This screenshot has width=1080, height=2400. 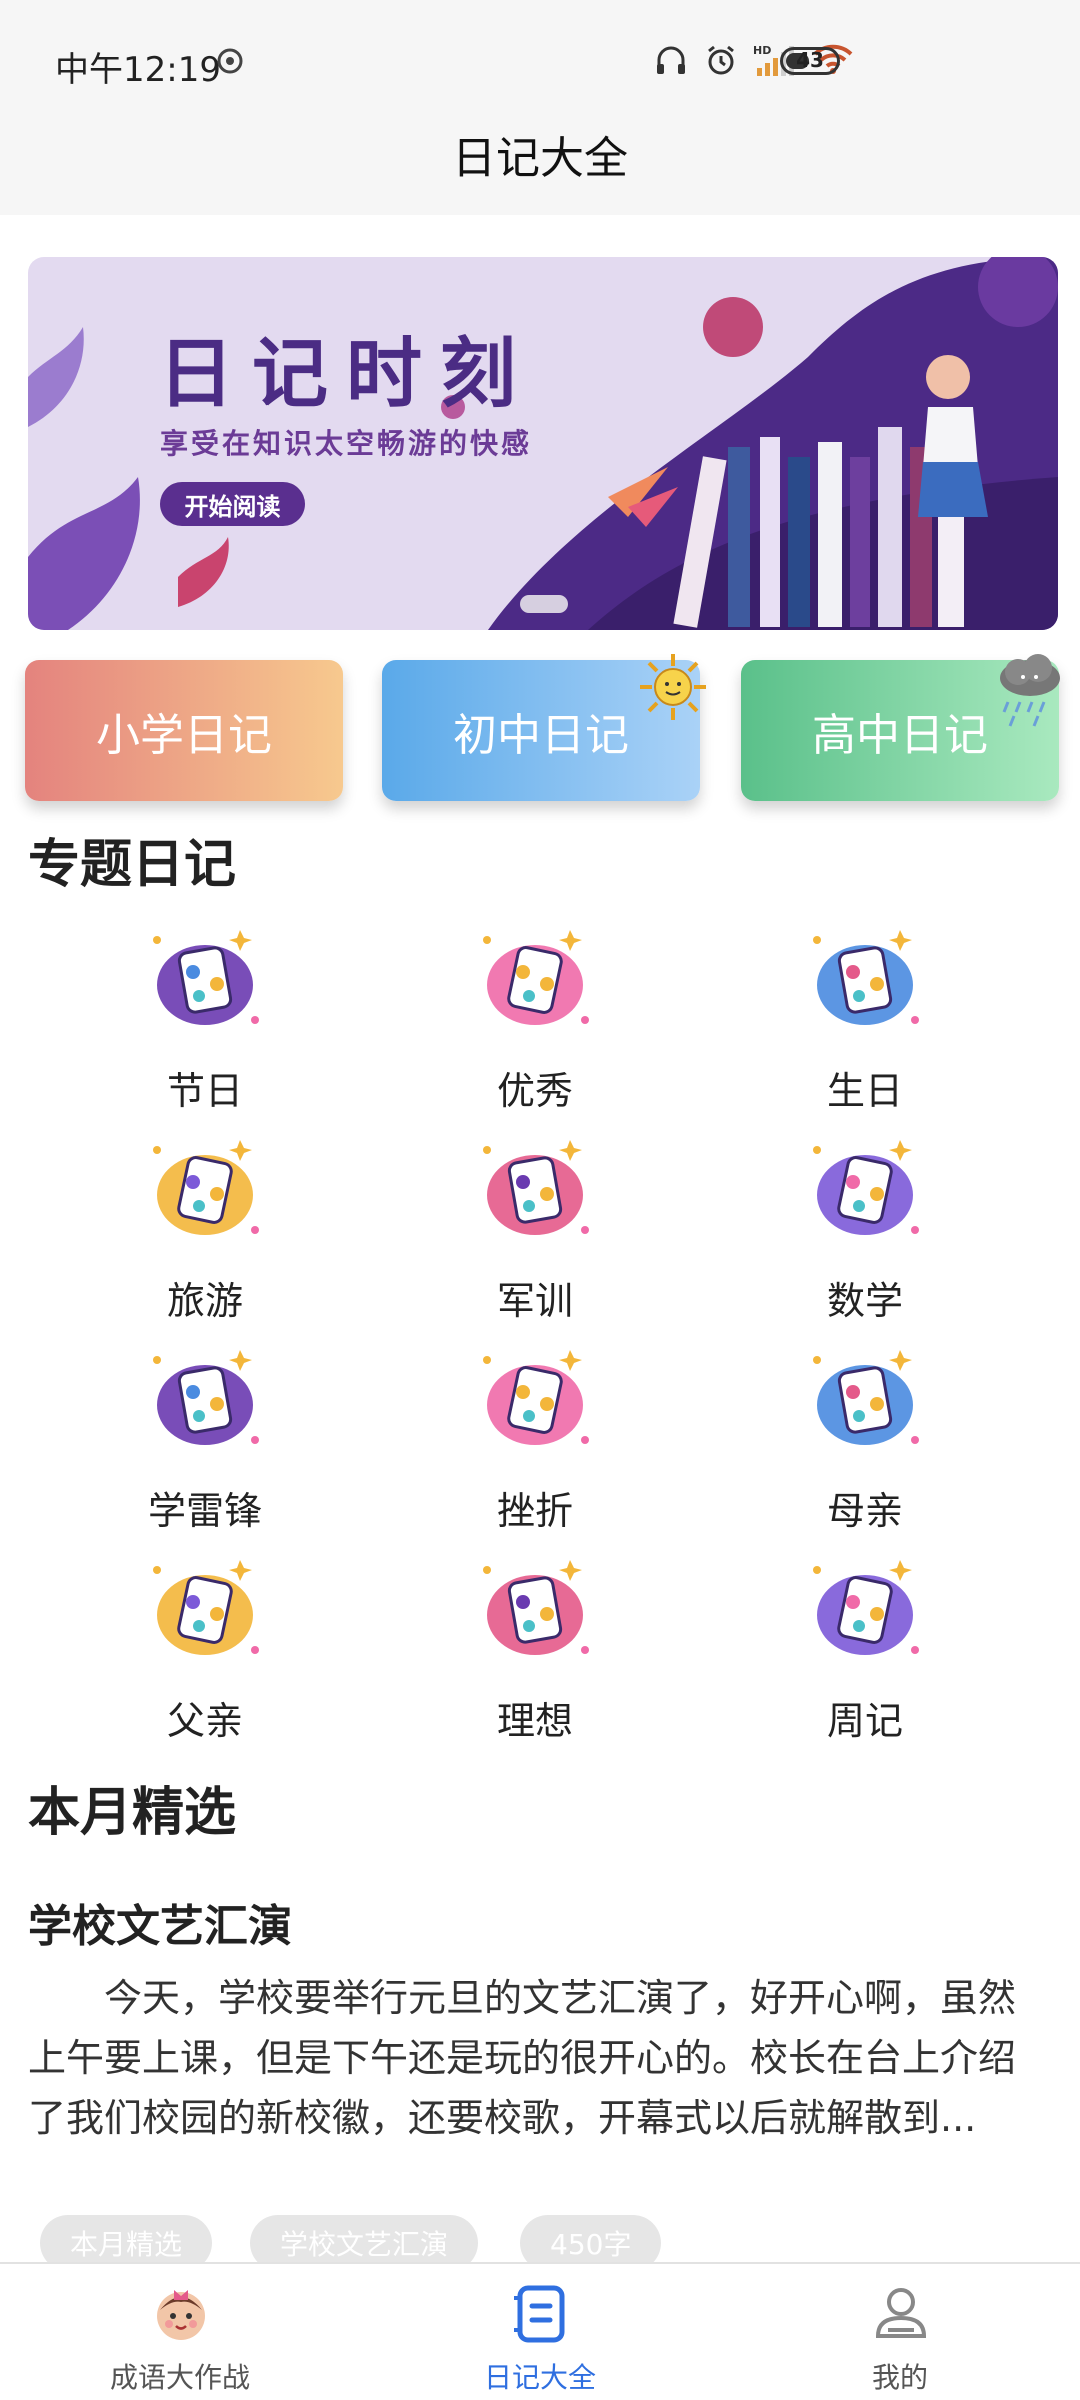 I want to click on topic-item: 优秀, so click(x=535, y=1011).